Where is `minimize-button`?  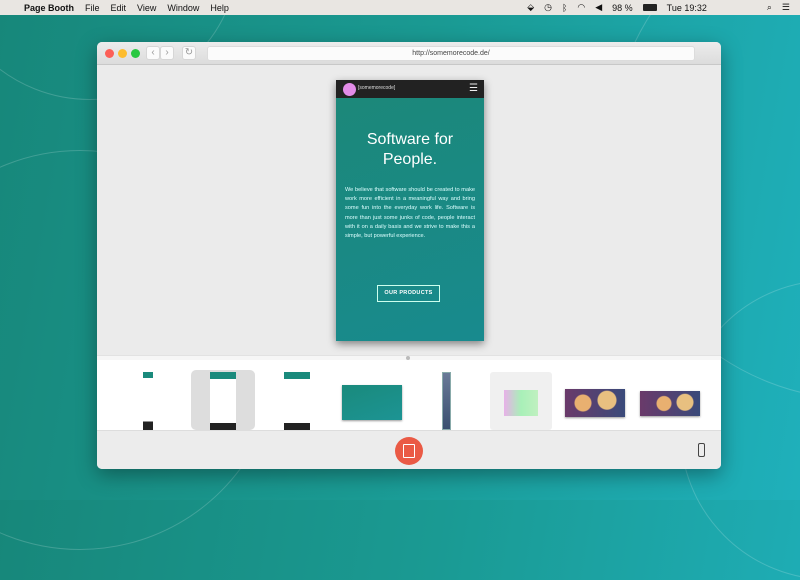
minimize-button is located at coordinates (122, 53).